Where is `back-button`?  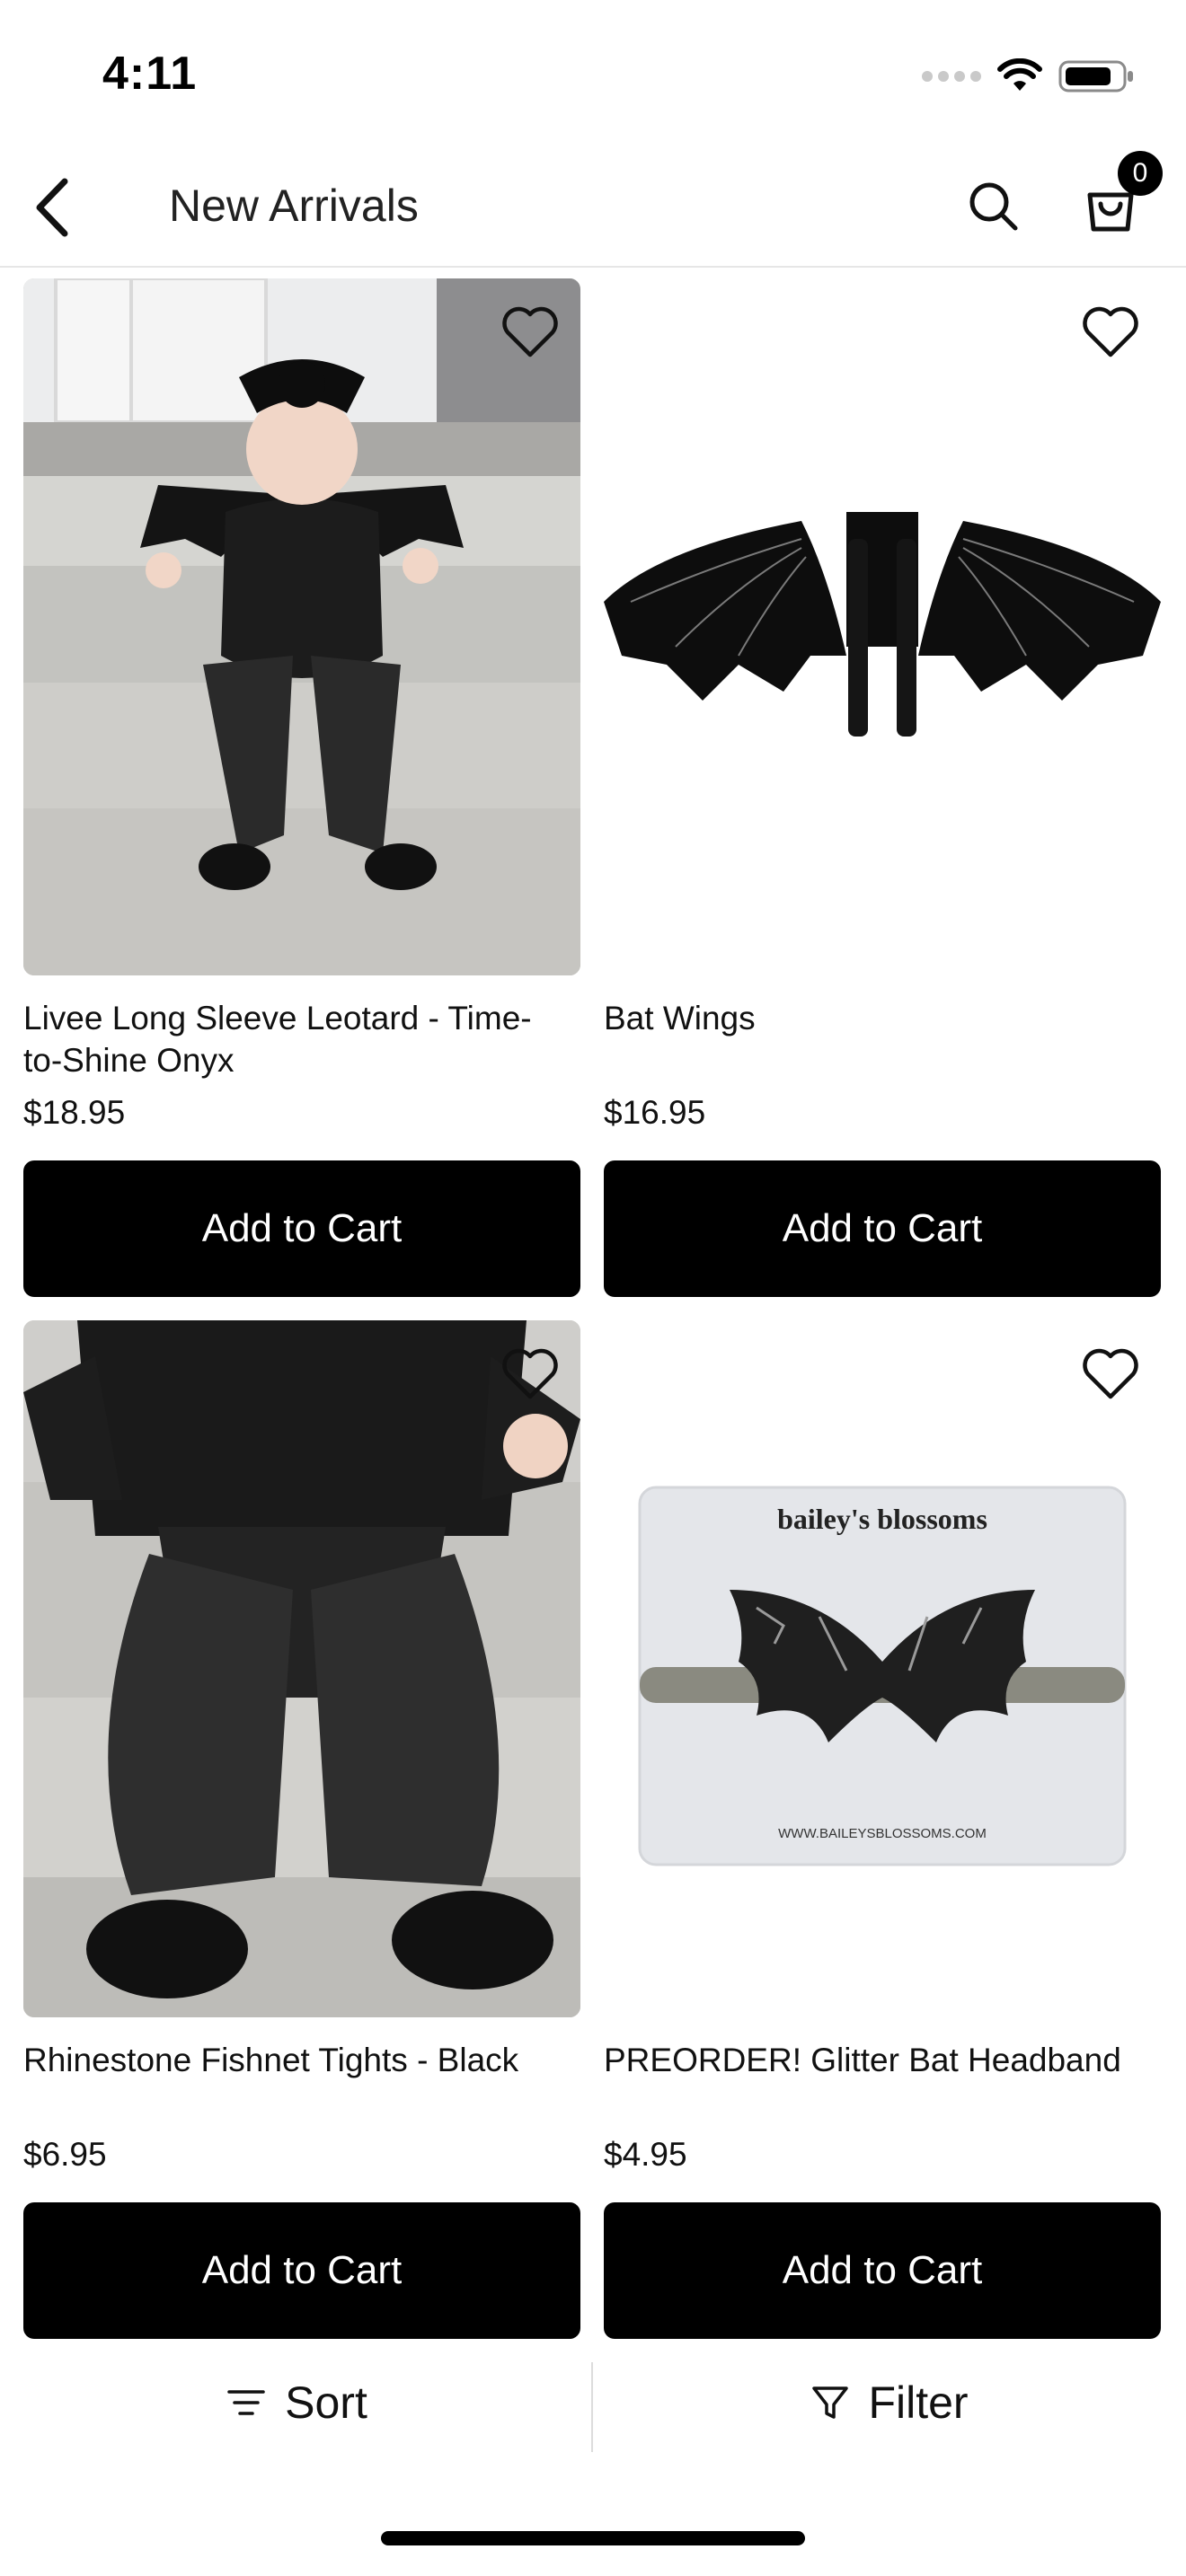 back-button is located at coordinates (53, 207).